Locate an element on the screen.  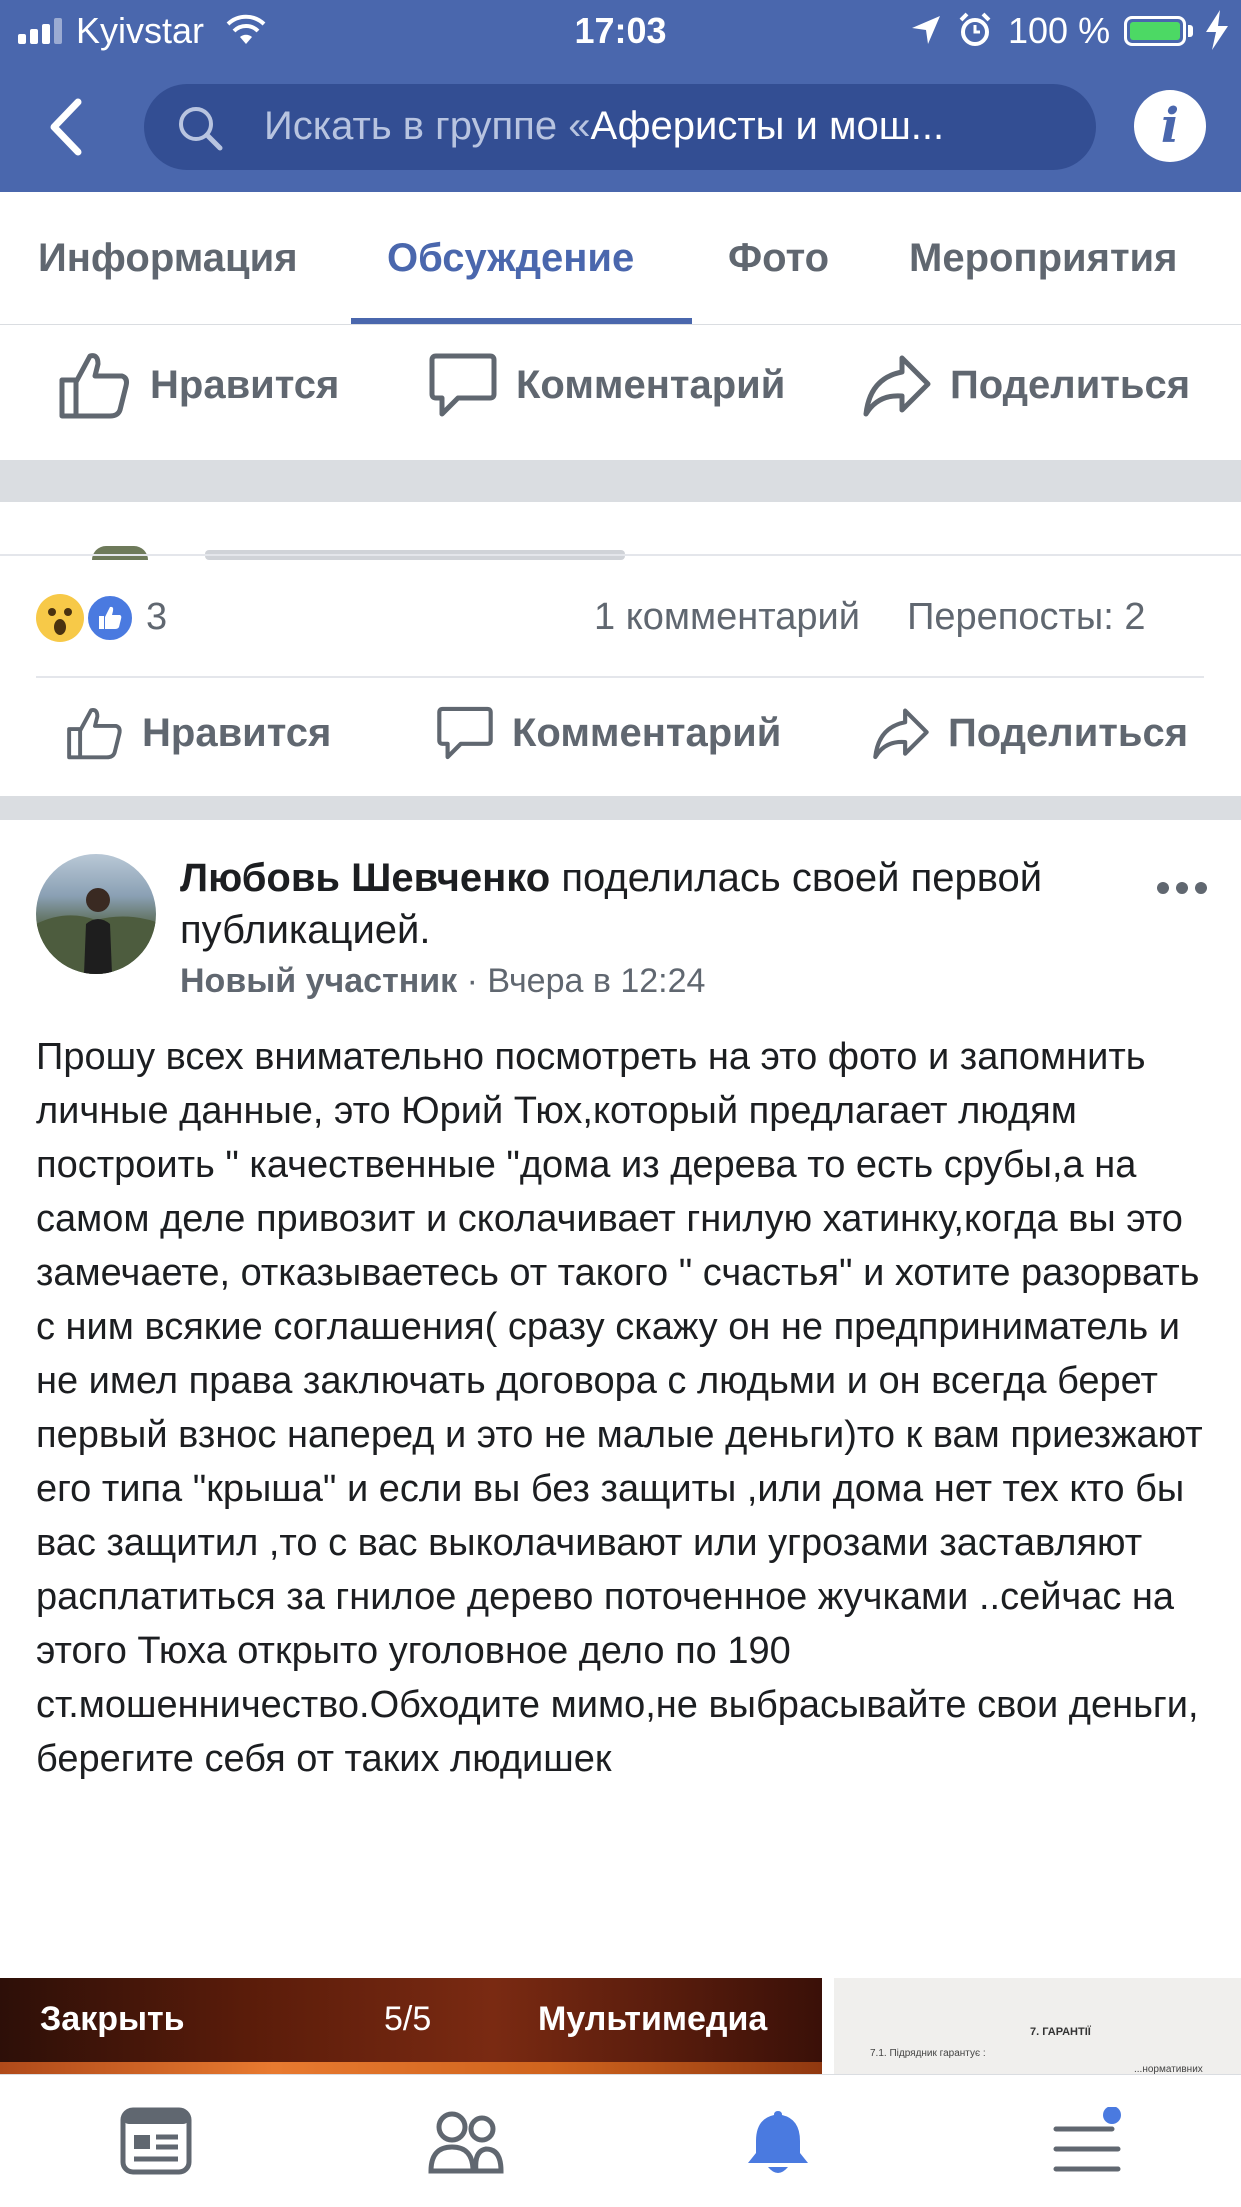
media-viewer-strip: Закрыть 5/5 Мультимедиа is located at coordinates (411, 2026).